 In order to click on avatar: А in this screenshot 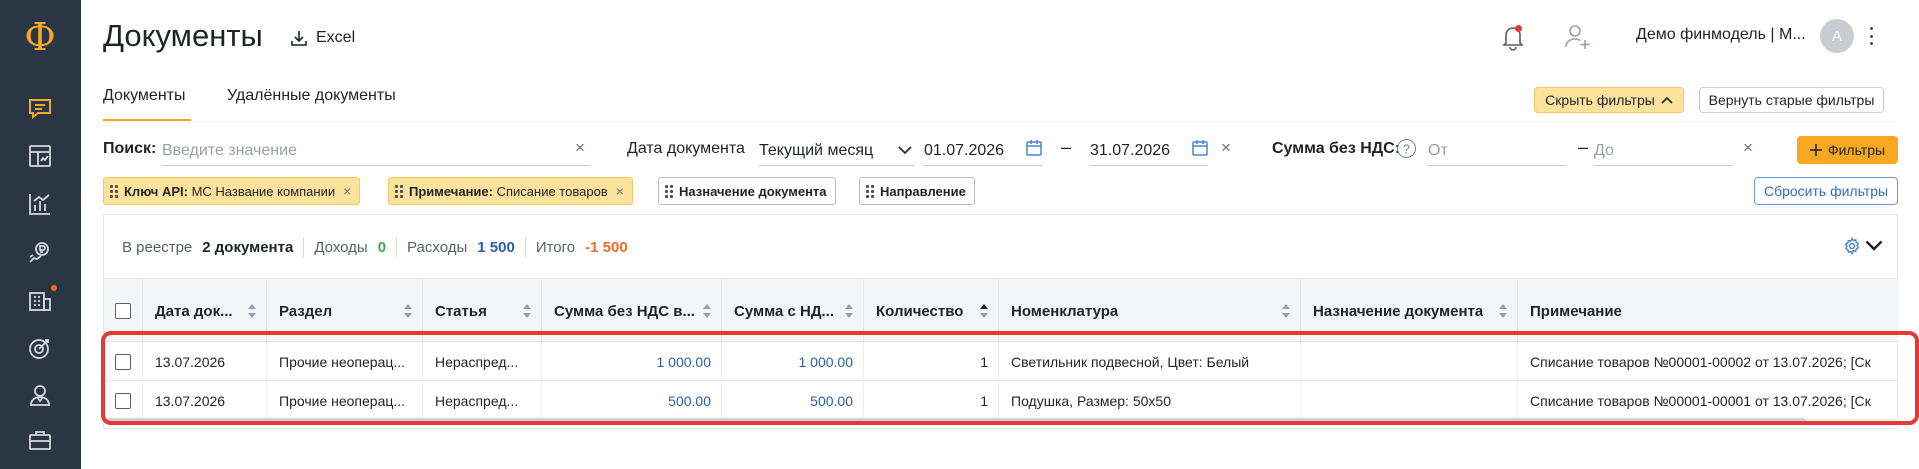, I will do `click(1837, 36)`.